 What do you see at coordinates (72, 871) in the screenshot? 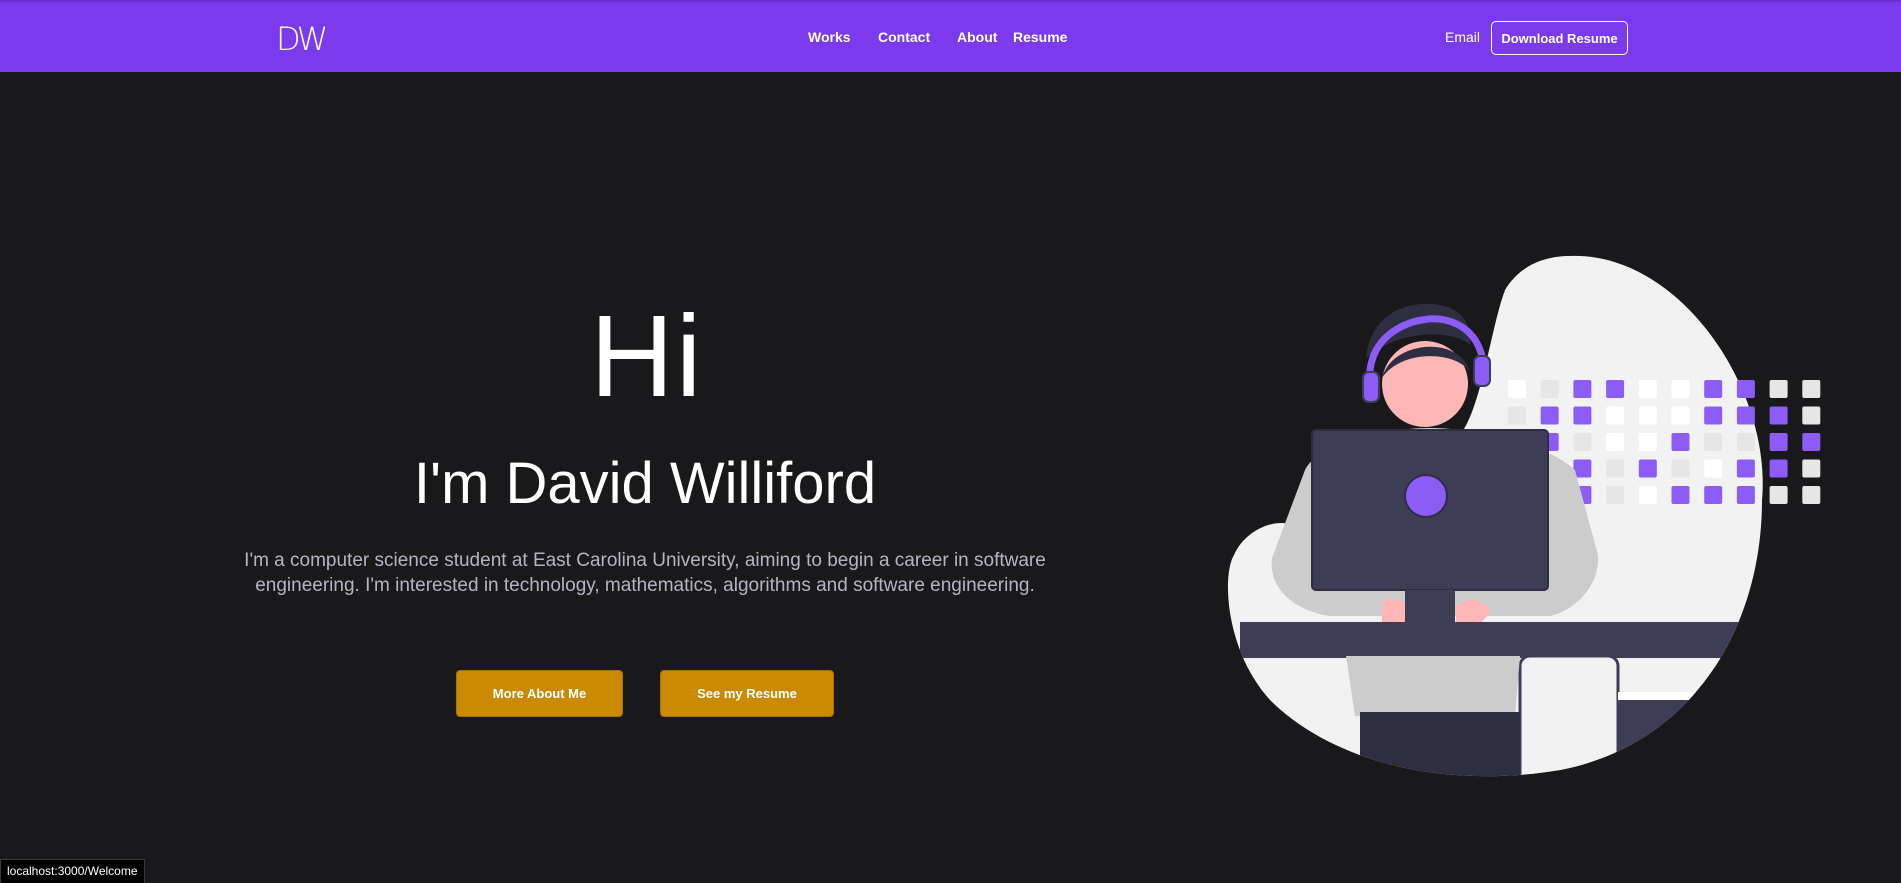
I see `status-bar-url: localhost:3000/Welcome` at bounding box center [72, 871].